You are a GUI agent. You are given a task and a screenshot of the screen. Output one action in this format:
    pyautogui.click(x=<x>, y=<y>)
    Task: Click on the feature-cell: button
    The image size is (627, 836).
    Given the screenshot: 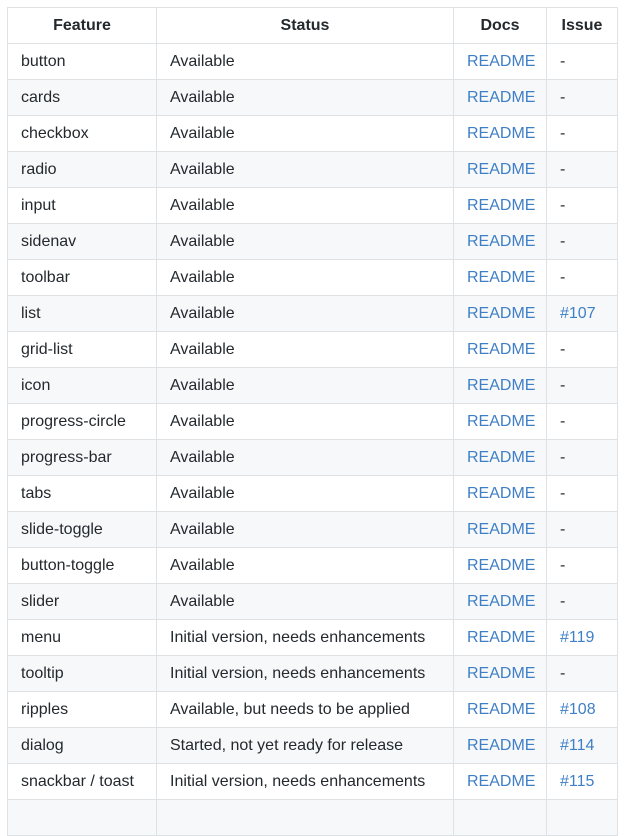 What is the action you would take?
    pyautogui.click(x=82, y=61)
    